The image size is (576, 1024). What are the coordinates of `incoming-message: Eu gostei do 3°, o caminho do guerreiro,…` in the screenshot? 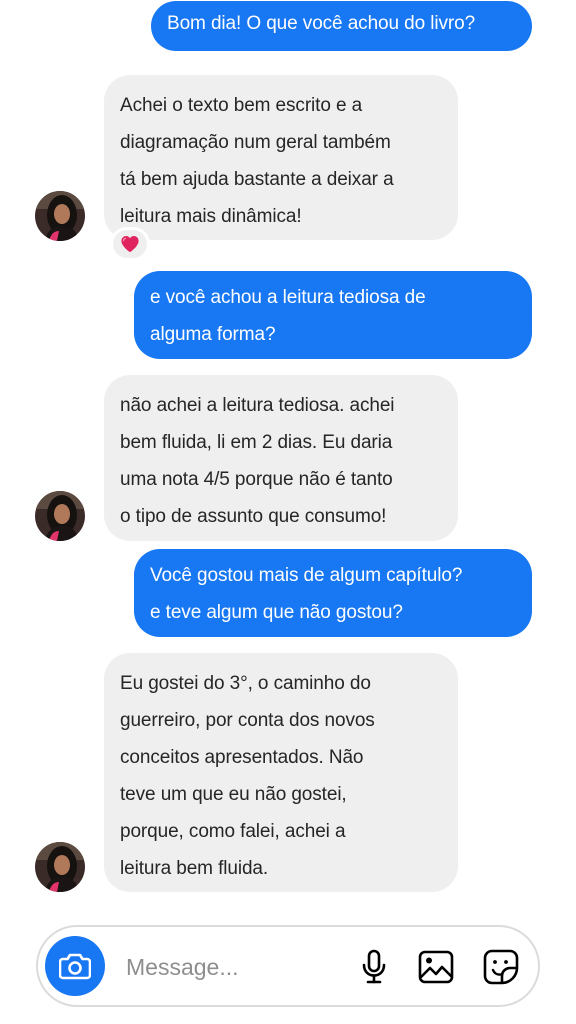 It's located at (281, 772).